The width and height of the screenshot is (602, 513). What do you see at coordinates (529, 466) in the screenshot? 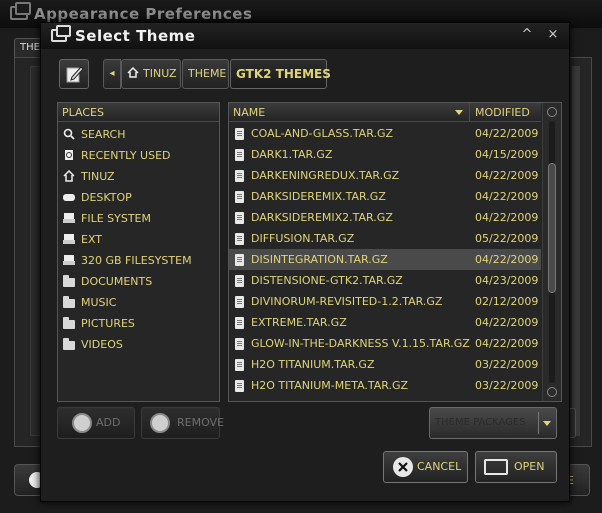
I see `open-button-label: OPEN` at bounding box center [529, 466].